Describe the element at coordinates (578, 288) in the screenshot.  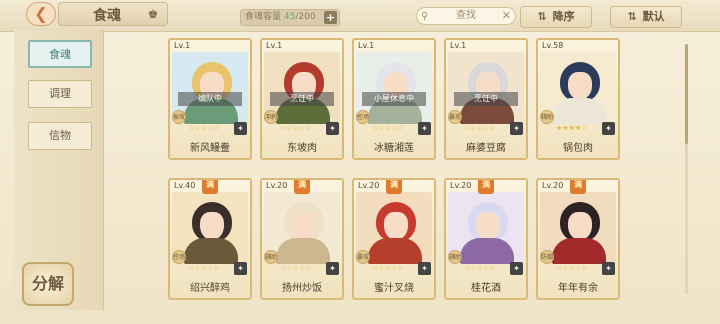
I see `card-name: 年年有余` at that location.